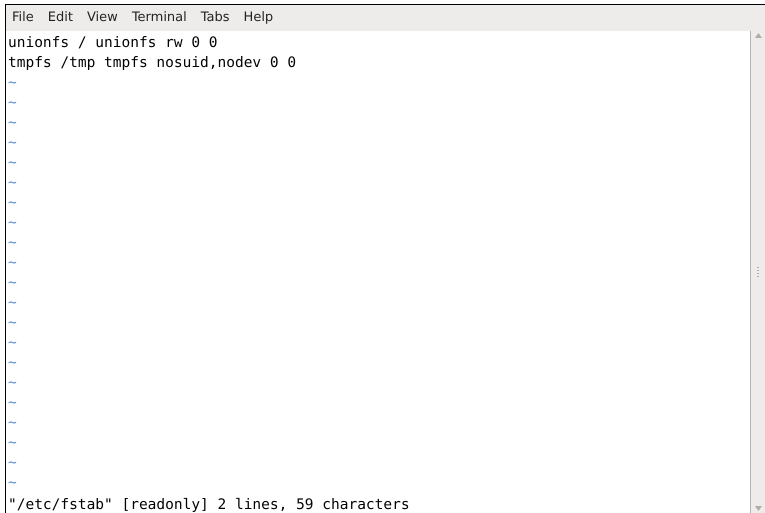  I want to click on file-line: unionfs / unionfs rw 0 0, so click(113, 43).